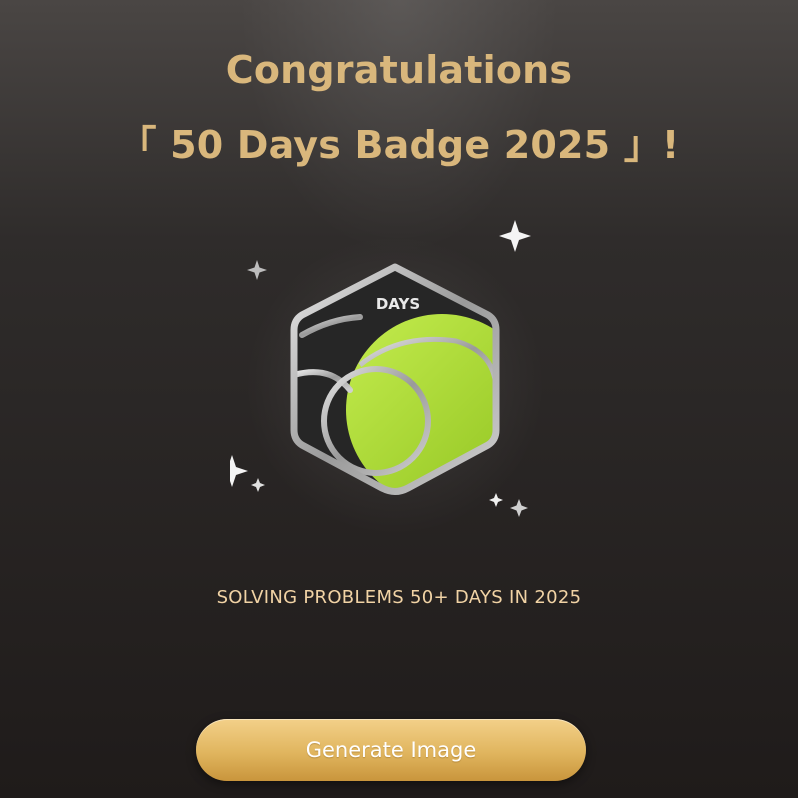 This screenshot has width=798, height=798. I want to click on badge-name-heading: 「 50 Days Badge 2025 」!, so click(399, 145).